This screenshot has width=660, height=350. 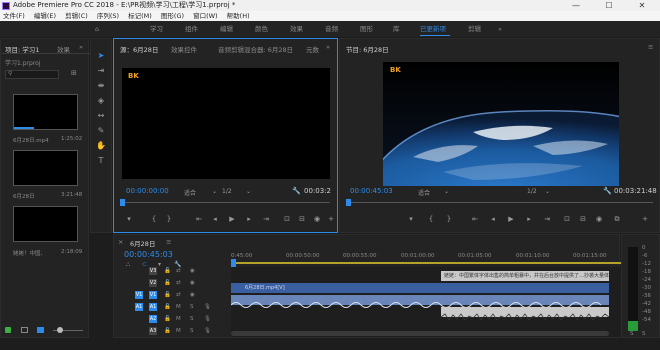 I want to click on menu-marker: 标记(M), so click(x=140, y=16).